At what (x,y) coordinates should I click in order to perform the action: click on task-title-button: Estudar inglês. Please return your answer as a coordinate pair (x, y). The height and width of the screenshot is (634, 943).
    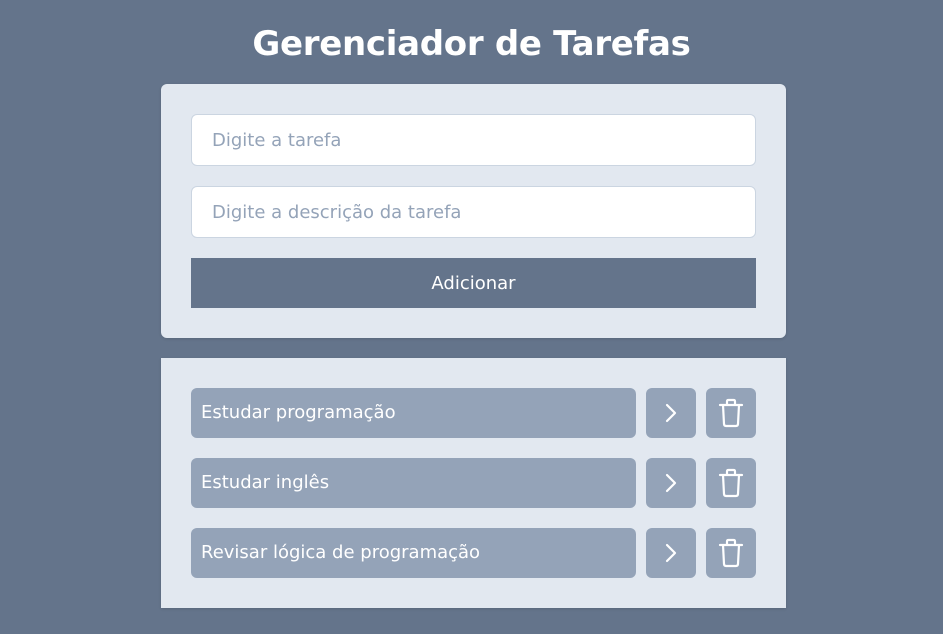
    Looking at the image, I should click on (413, 483).